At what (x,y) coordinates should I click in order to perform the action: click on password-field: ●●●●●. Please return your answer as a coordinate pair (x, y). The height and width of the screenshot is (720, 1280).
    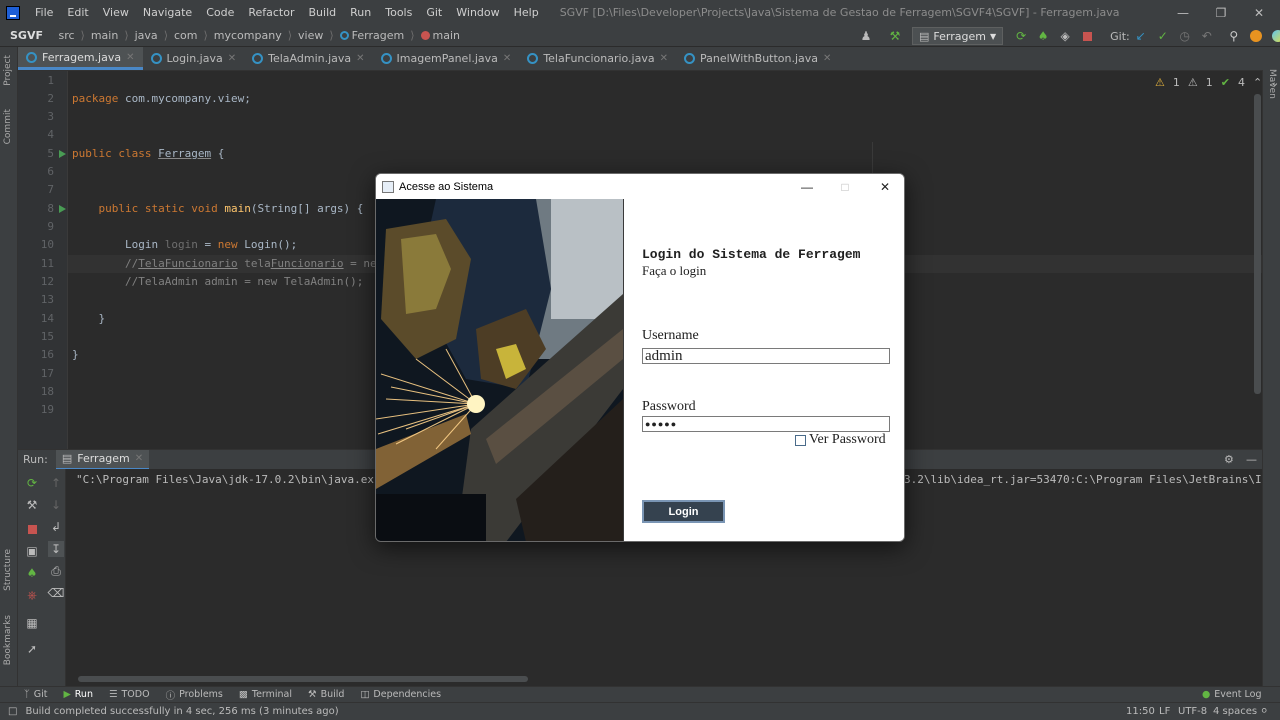
    Looking at the image, I should click on (766, 424).